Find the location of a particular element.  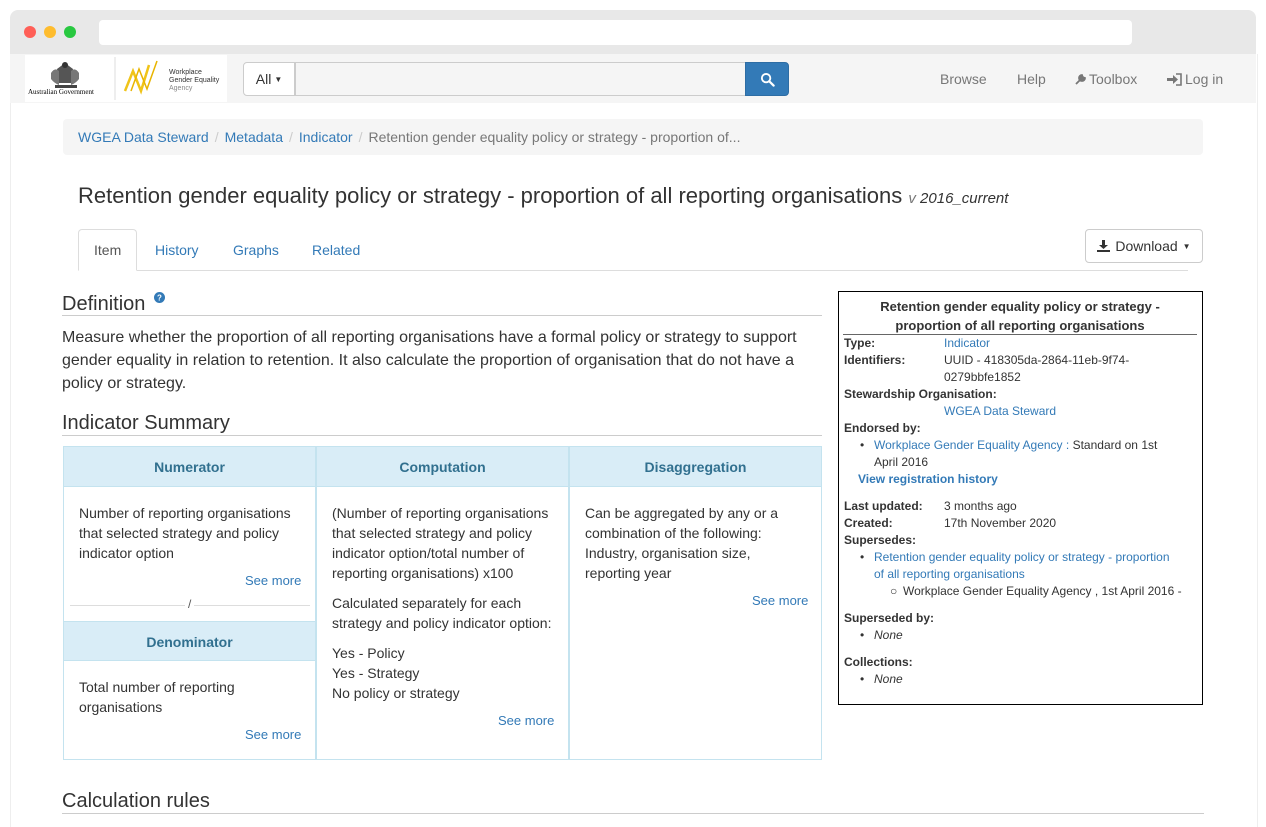

computation-see-more-link: See more is located at coordinates (526, 720).